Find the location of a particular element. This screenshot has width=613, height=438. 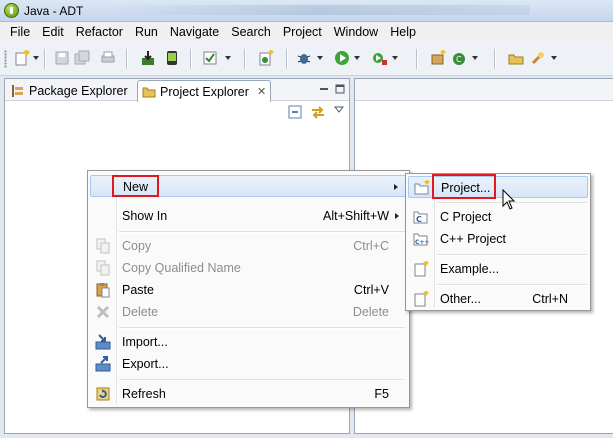

menu-item-accelerator: Ctrl+C is located at coordinates (371, 246).